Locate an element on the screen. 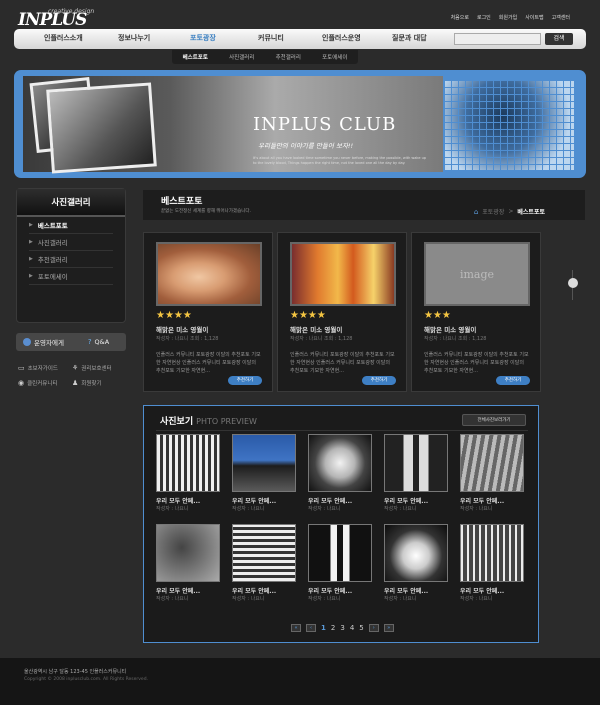  shield-icon: ⚘ is located at coordinates (75, 368).